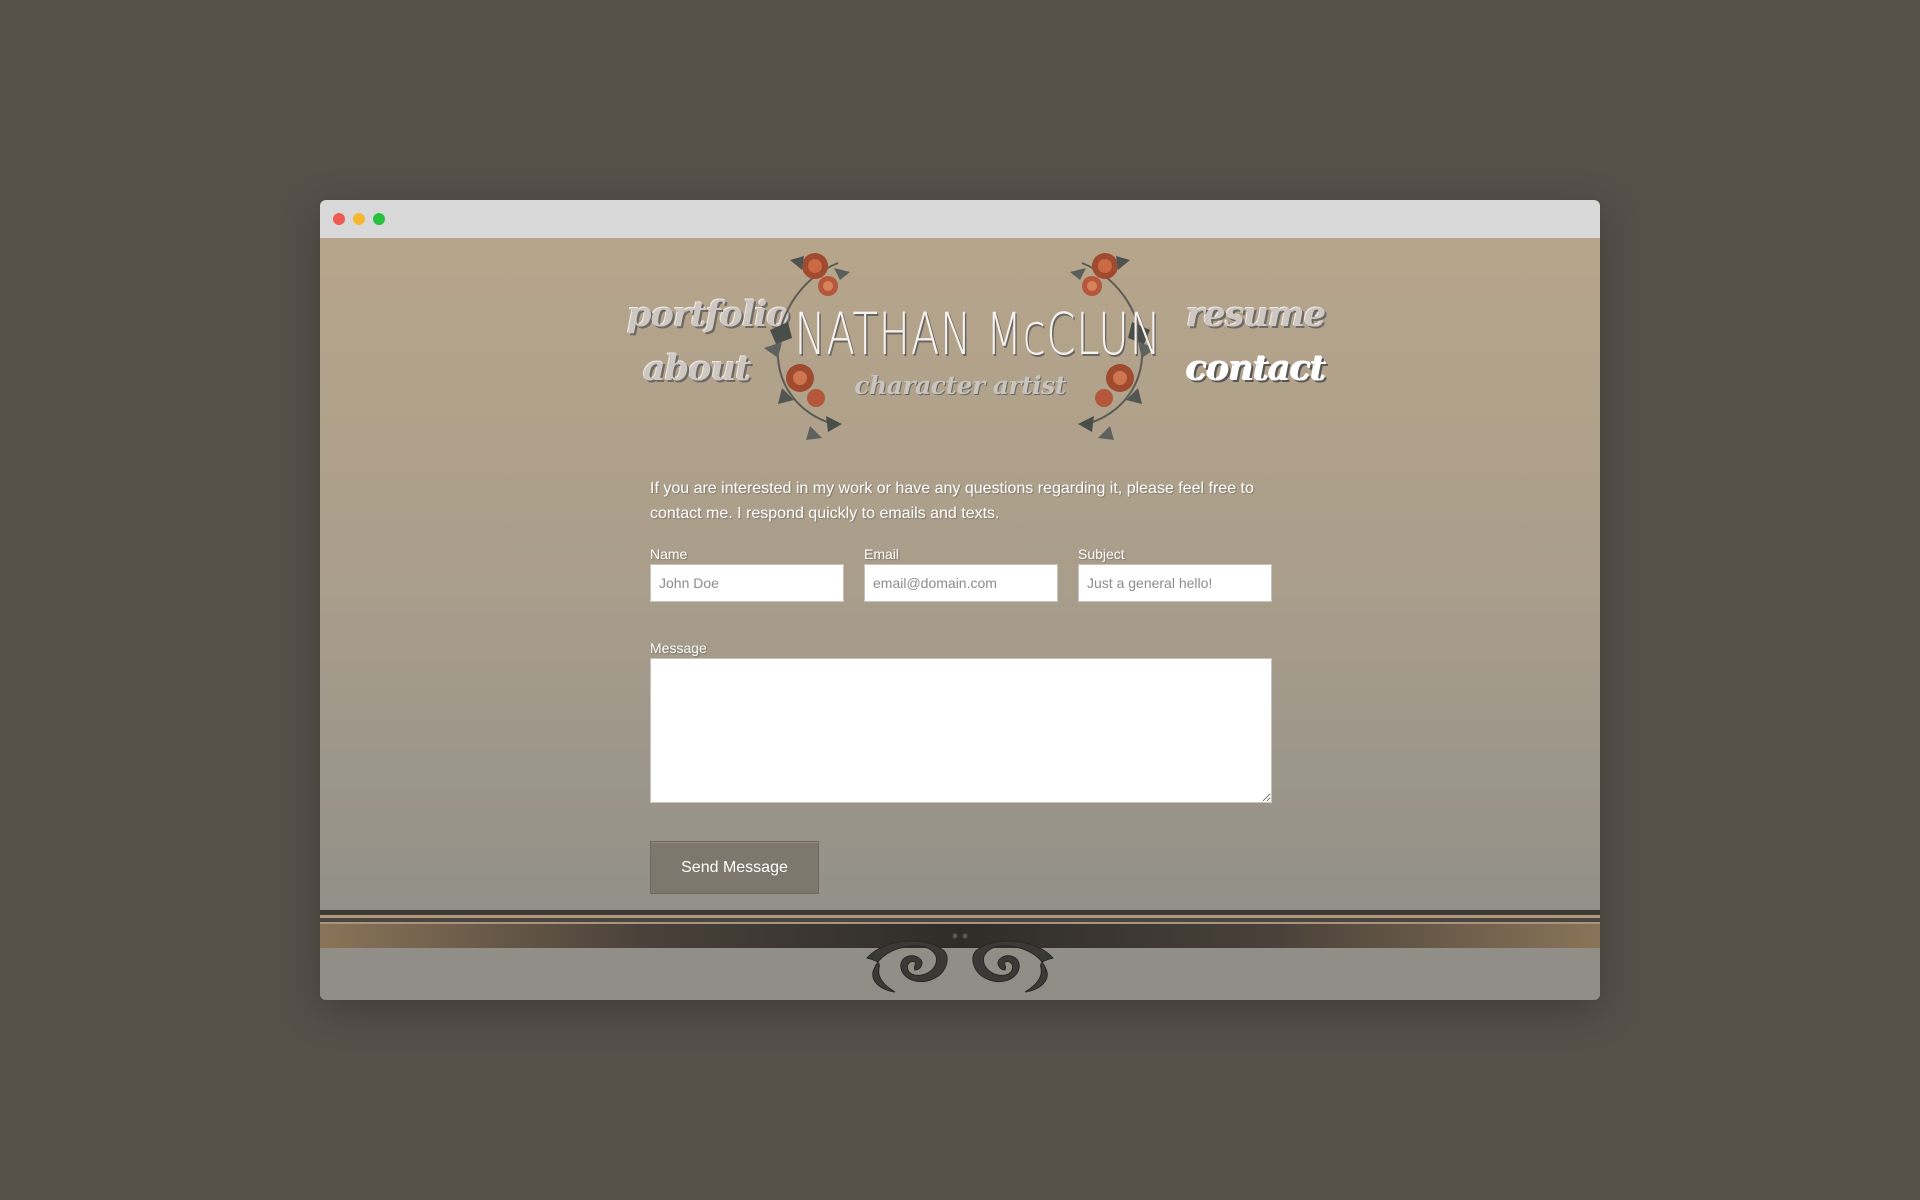 This screenshot has width=1920, height=1200. I want to click on minimize-window-button, so click(359, 219).